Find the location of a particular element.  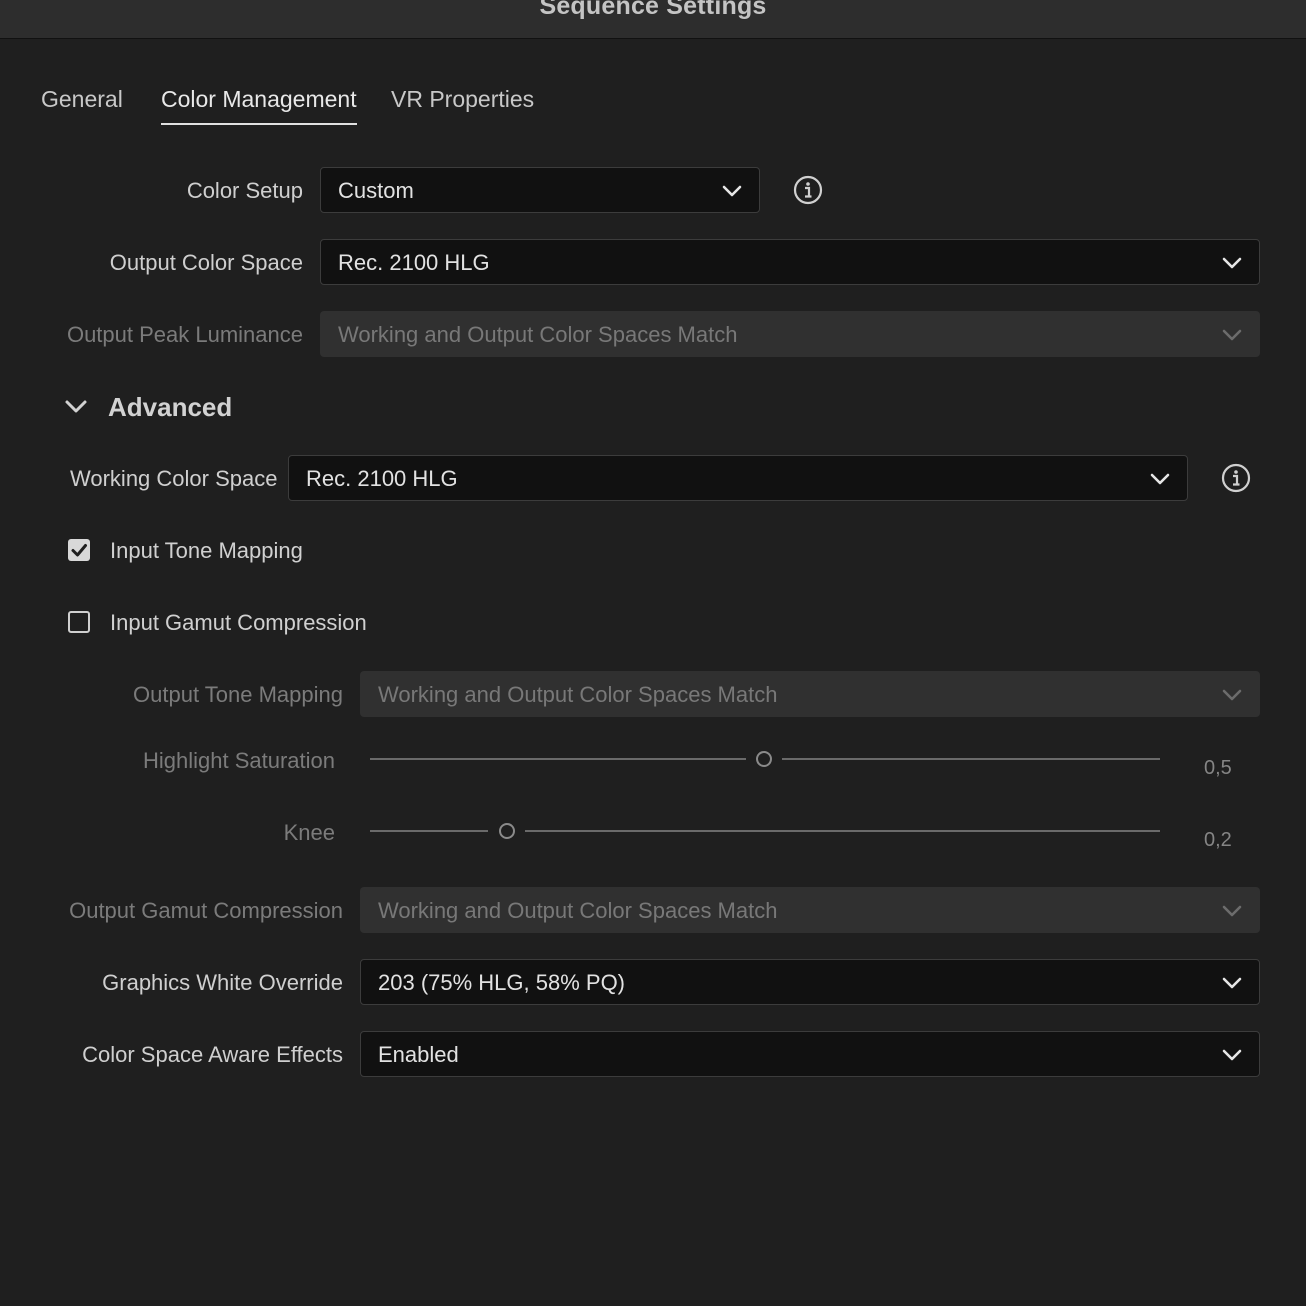

output-color-space-value: Rec. 2100 HLG is located at coordinates (414, 262).